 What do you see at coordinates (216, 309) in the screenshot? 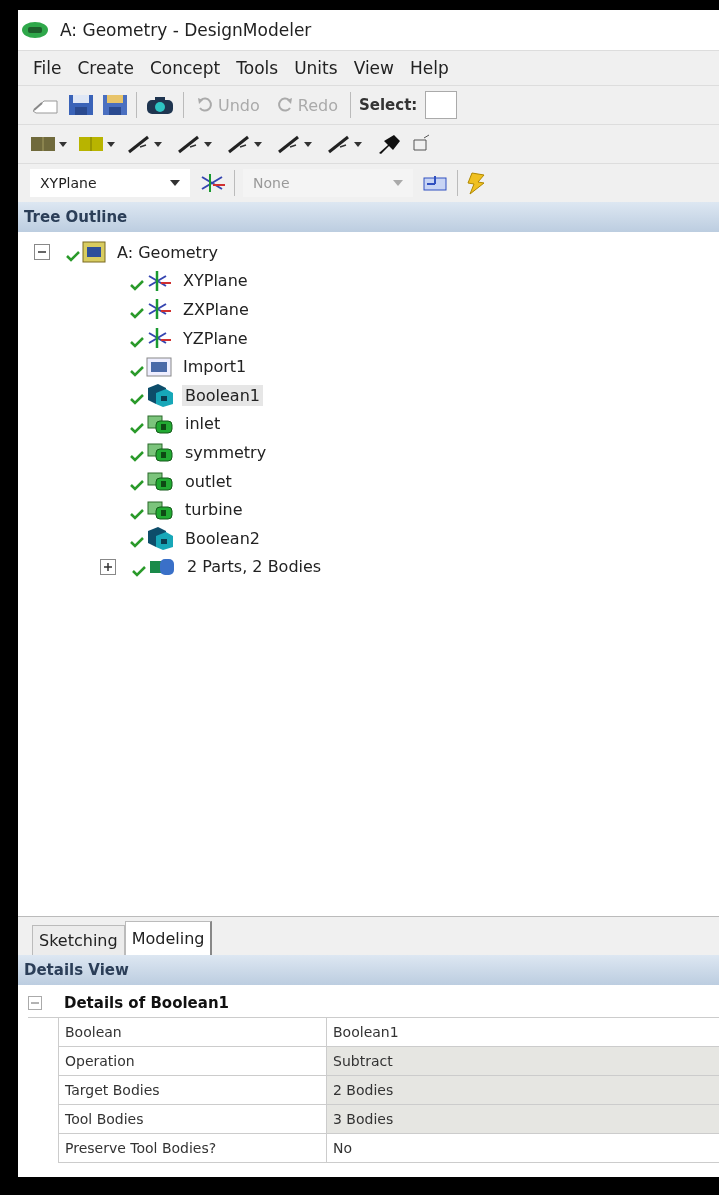
I see `tree-item: ZXPlane` at bounding box center [216, 309].